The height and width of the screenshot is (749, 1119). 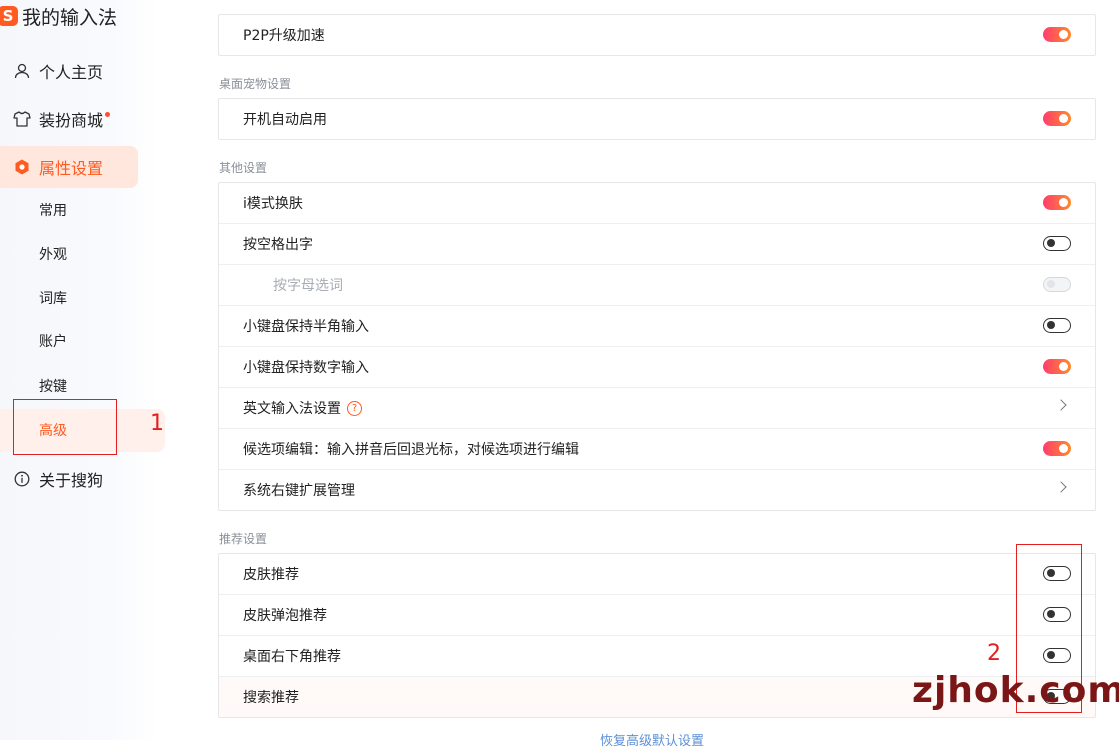 I want to click on sidebar-item-about: 关于搜狗, so click(x=58, y=479).